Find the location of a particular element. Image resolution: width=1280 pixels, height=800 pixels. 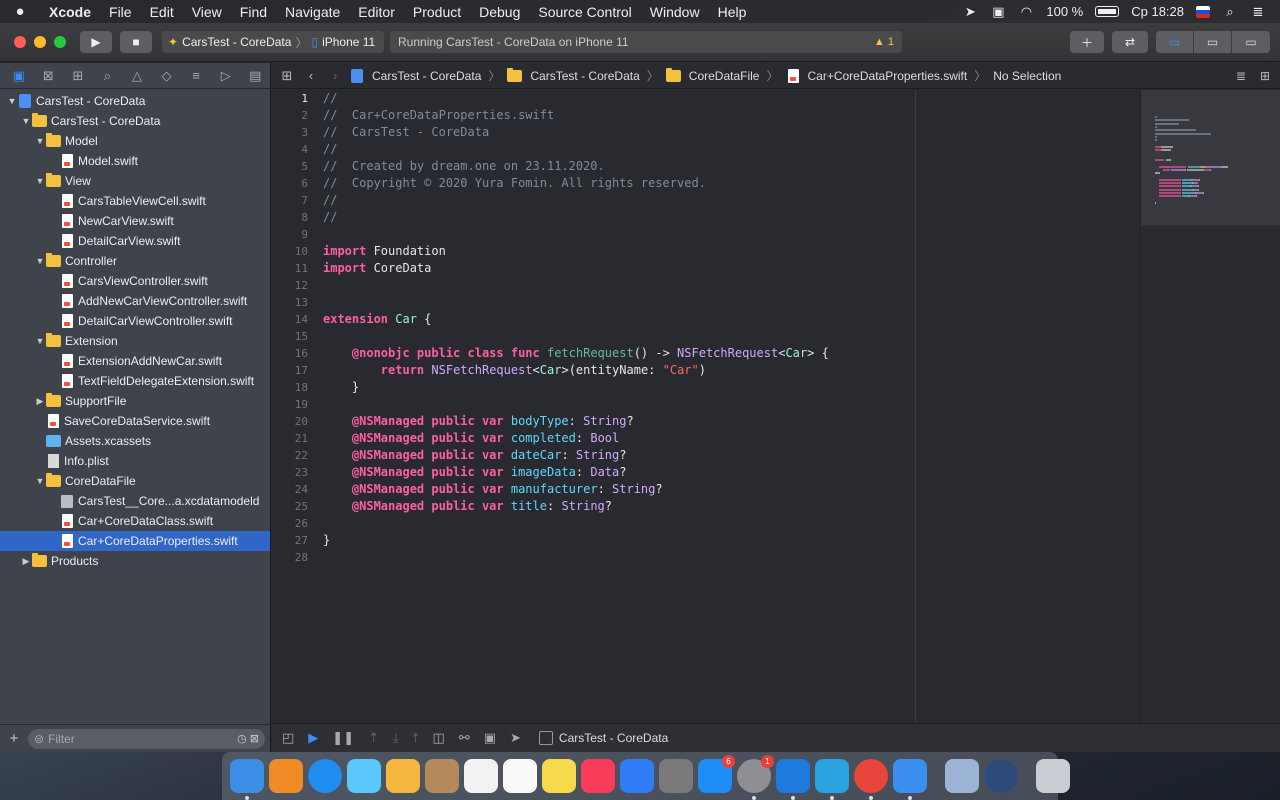

tree-folder: ▼ Controller is located at coordinates (135, 261).